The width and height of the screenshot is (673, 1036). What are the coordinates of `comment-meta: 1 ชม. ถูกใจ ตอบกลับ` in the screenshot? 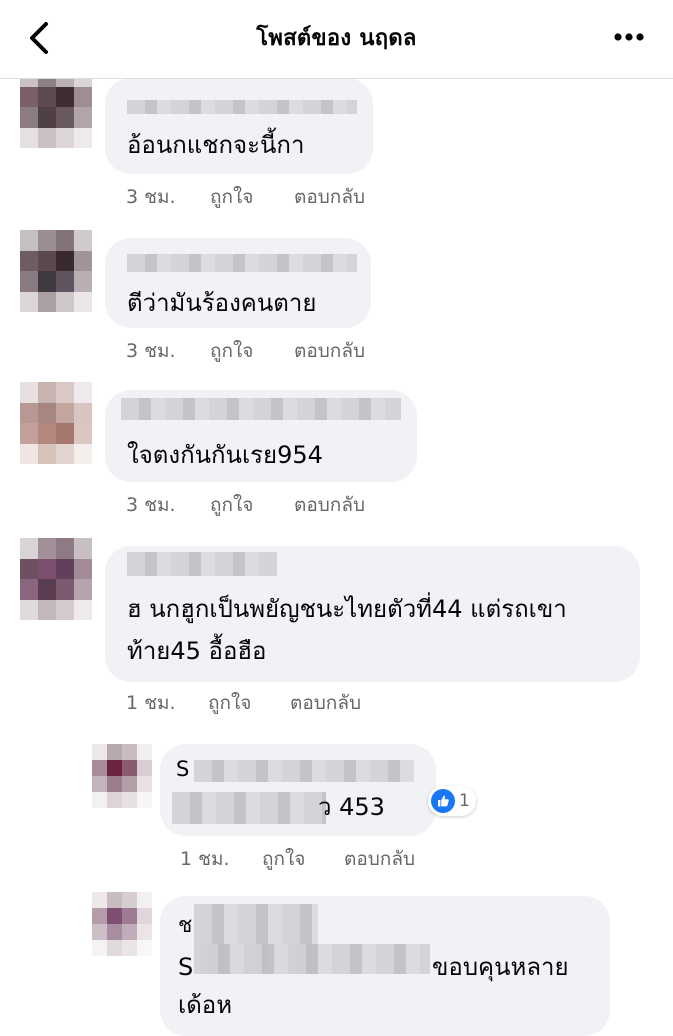 It's located at (276, 701).